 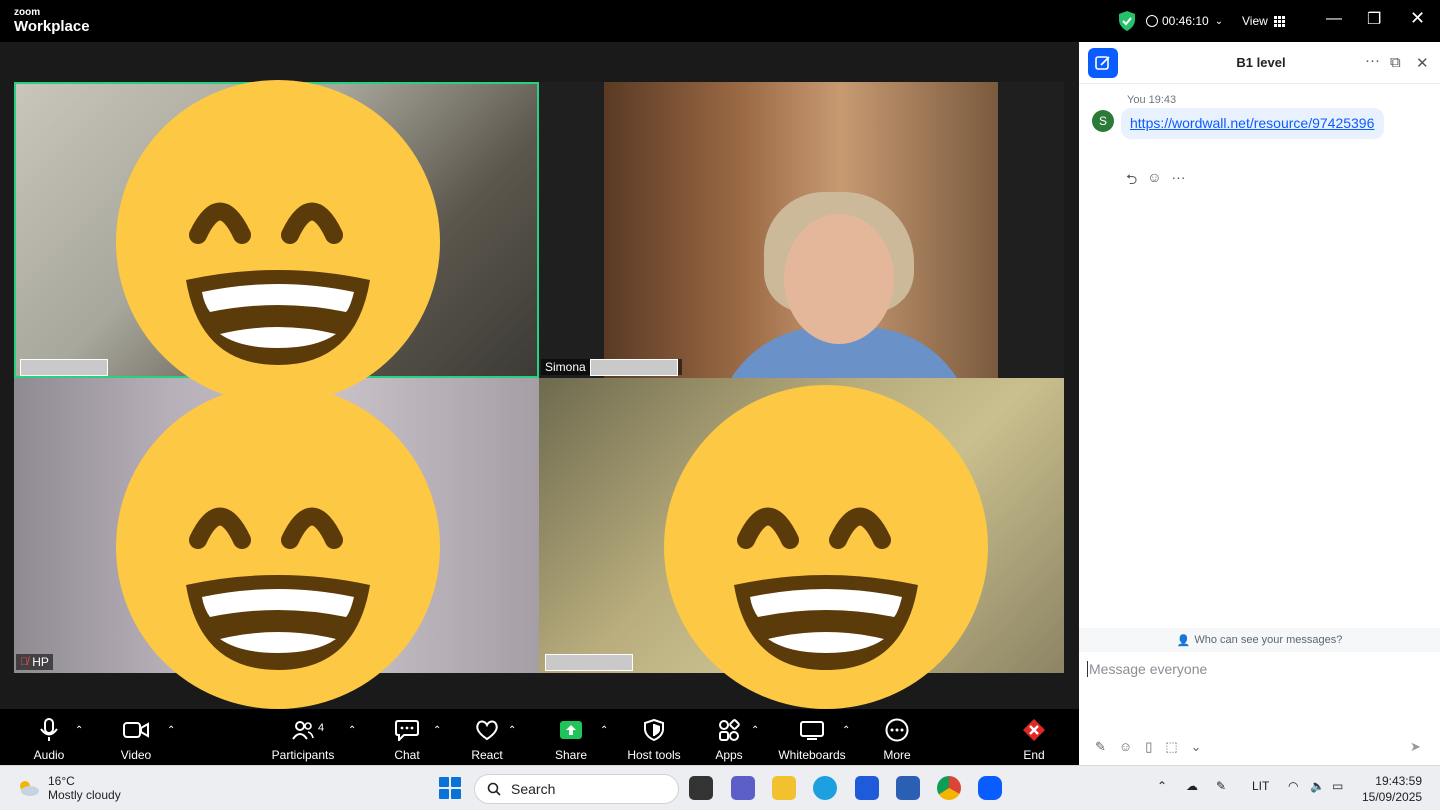 What do you see at coordinates (24, 662) in the screenshot?
I see `muted-mic-icon: 🎙̸` at bounding box center [24, 662].